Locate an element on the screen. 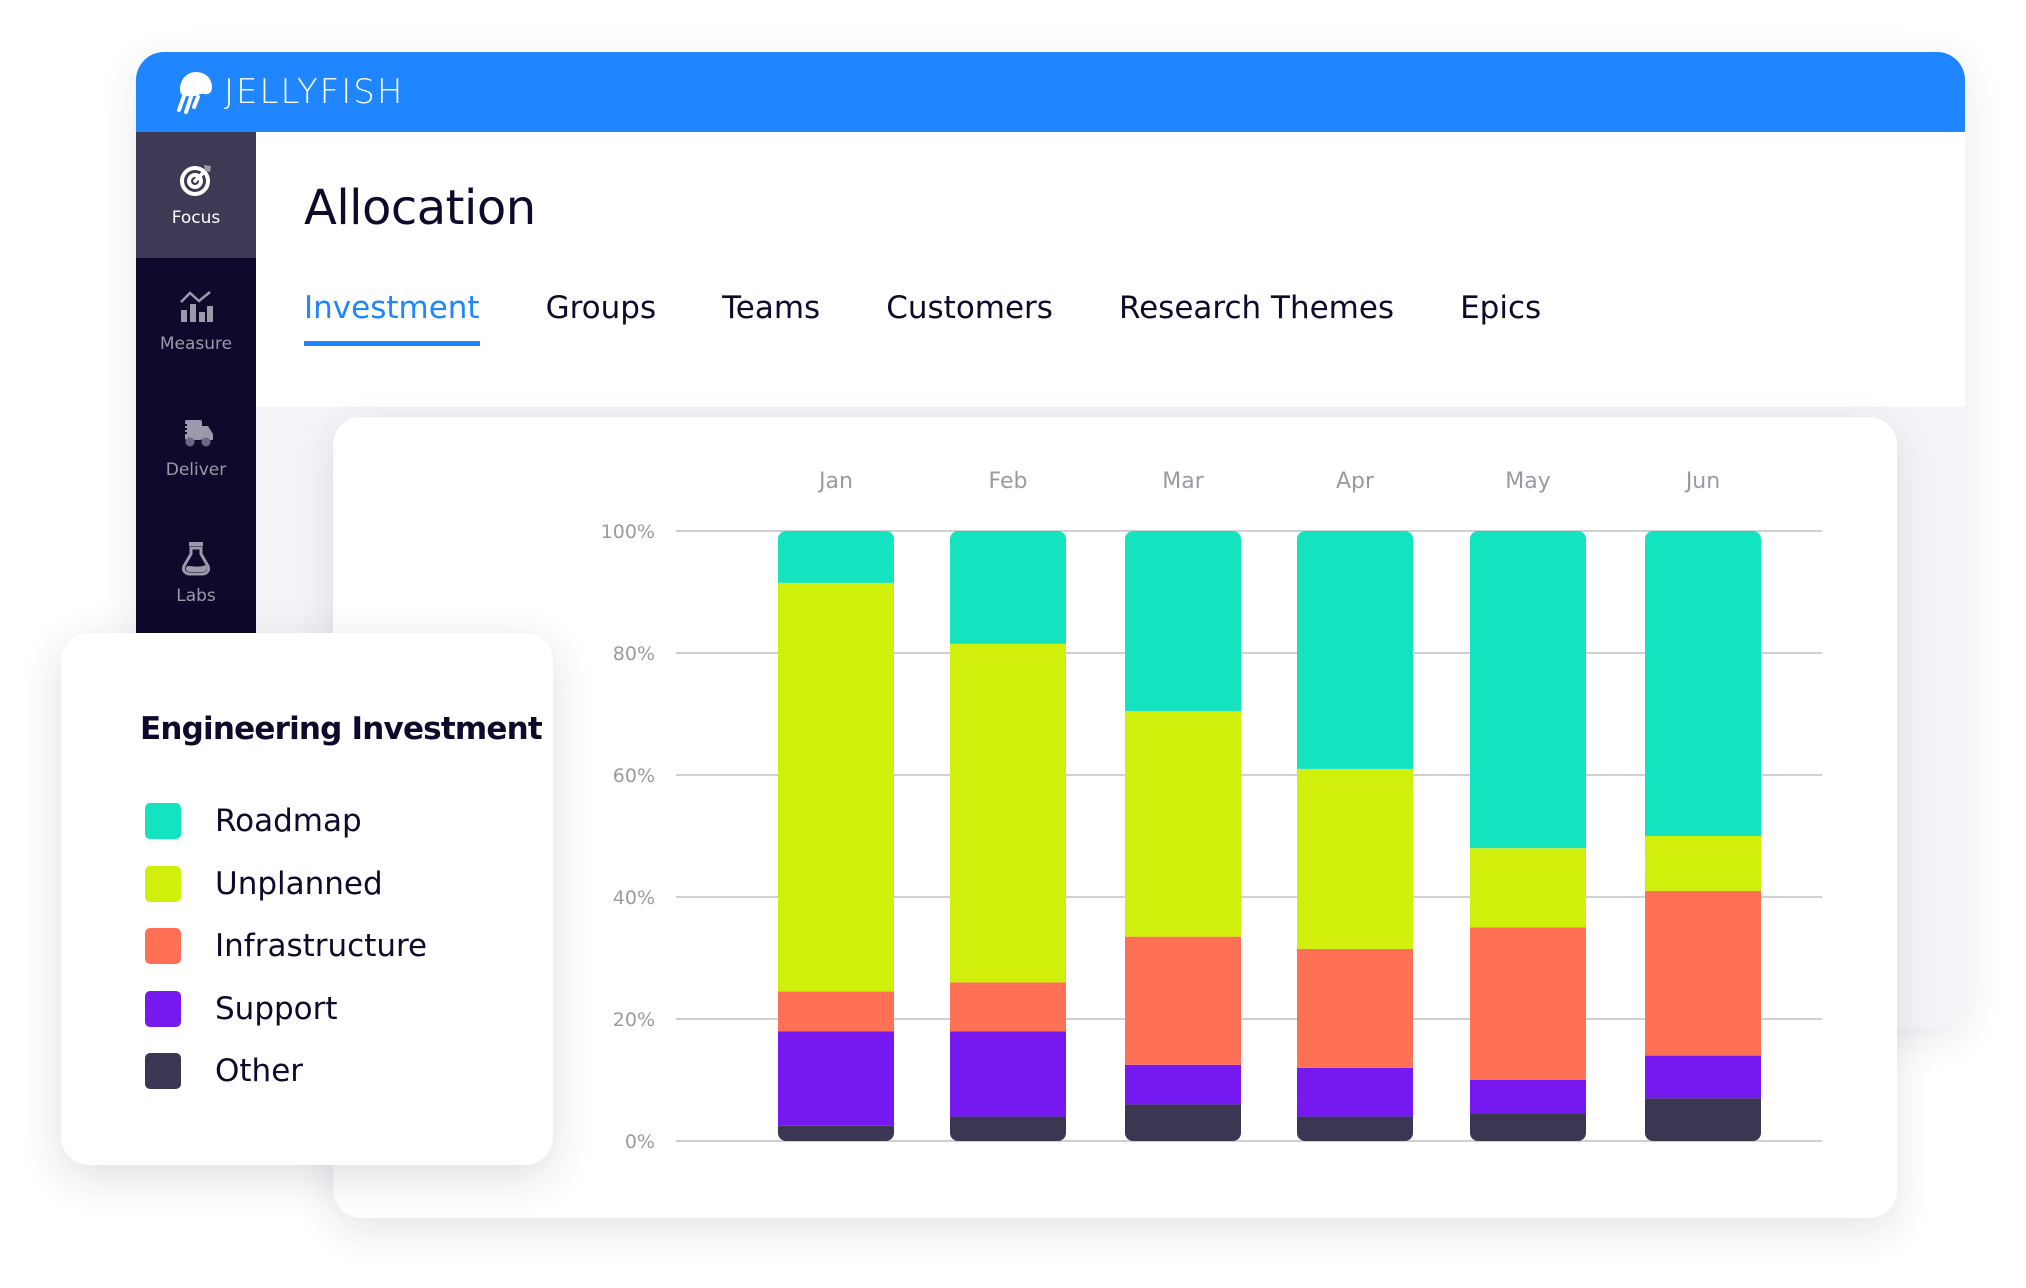  bar-stack-jan is located at coordinates (836, 836).